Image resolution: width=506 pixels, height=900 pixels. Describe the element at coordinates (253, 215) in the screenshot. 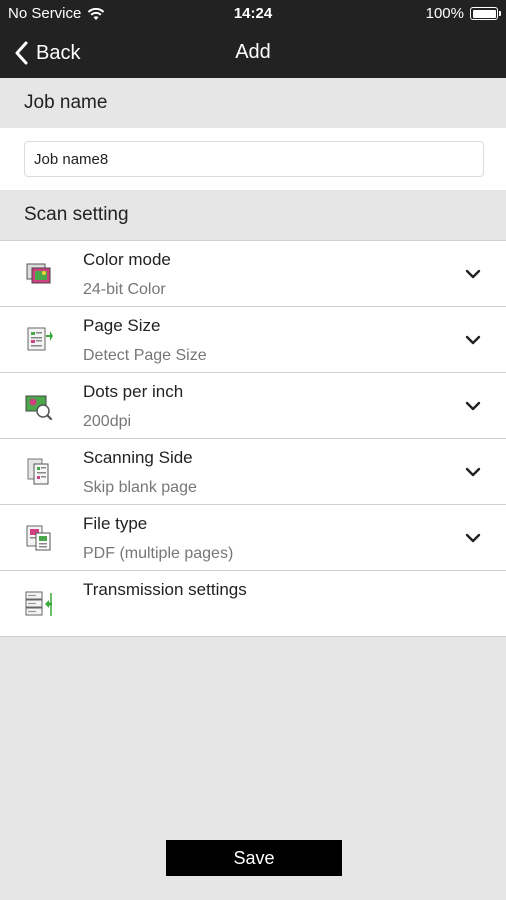

I see `scan-setting-section-header: Scan setting` at that location.